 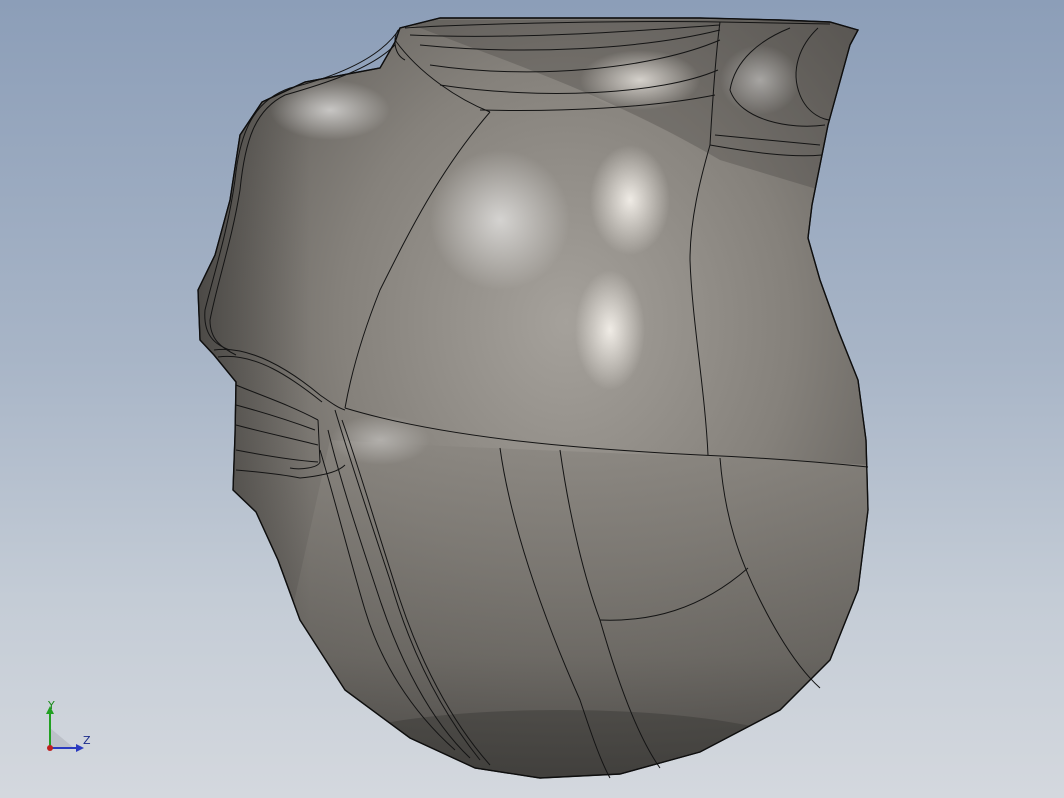 What do you see at coordinates (50, 748) in the screenshot?
I see `x-axis-point` at bounding box center [50, 748].